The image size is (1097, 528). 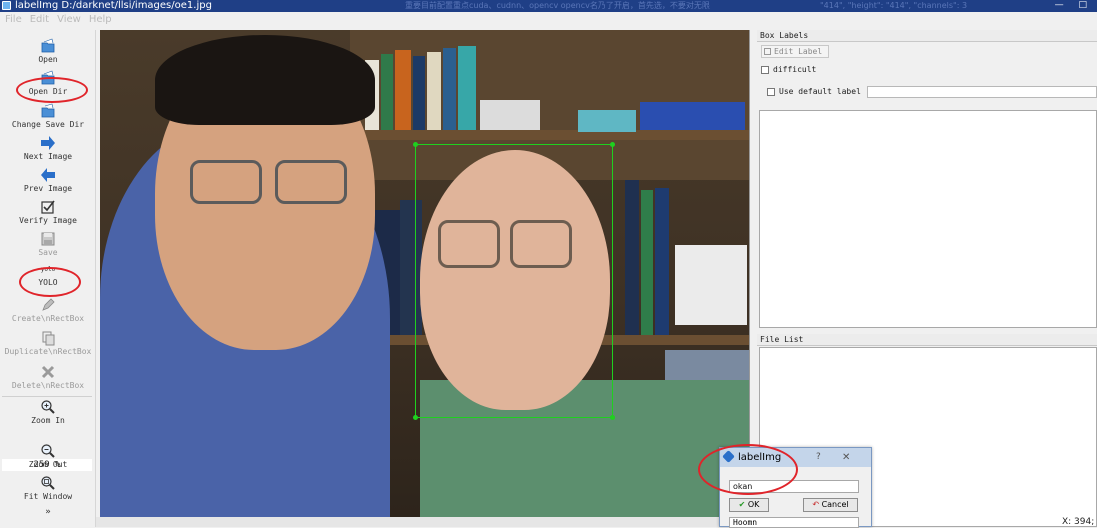 What do you see at coordinates (818, 457) in the screenshot?
I see `help-icon: ?` at bounding box center [818, 457].